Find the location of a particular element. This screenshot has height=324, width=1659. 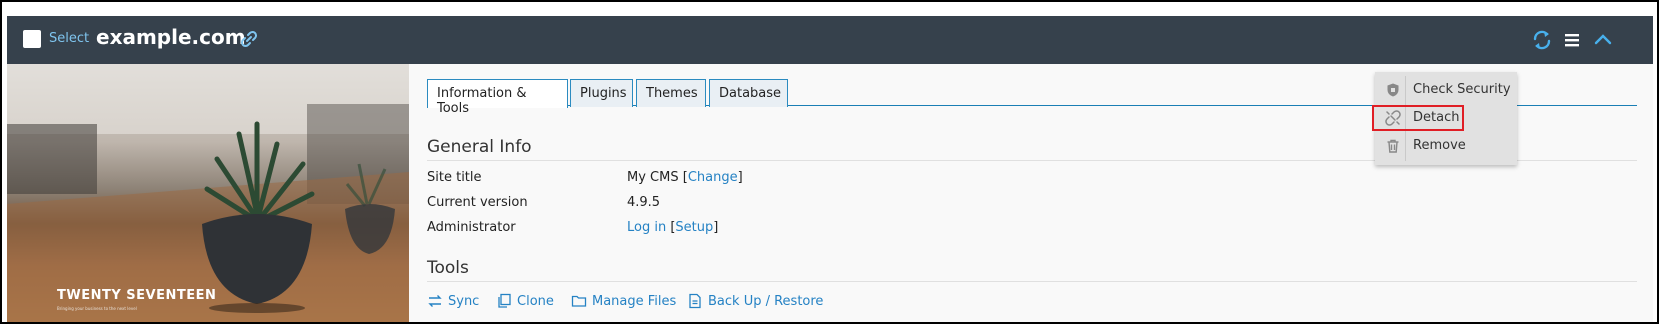

detach-highlight-box is located at coordinates (1418, 118).